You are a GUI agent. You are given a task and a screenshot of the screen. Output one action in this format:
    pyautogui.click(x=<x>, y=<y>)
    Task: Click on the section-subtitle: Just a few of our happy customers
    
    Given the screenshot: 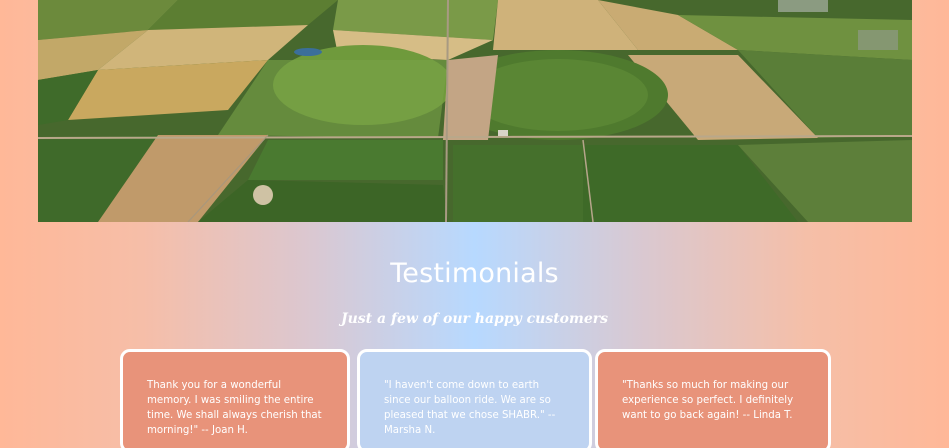 What is the action you would take?
    pyautogui.click(x=474, y=319)
    